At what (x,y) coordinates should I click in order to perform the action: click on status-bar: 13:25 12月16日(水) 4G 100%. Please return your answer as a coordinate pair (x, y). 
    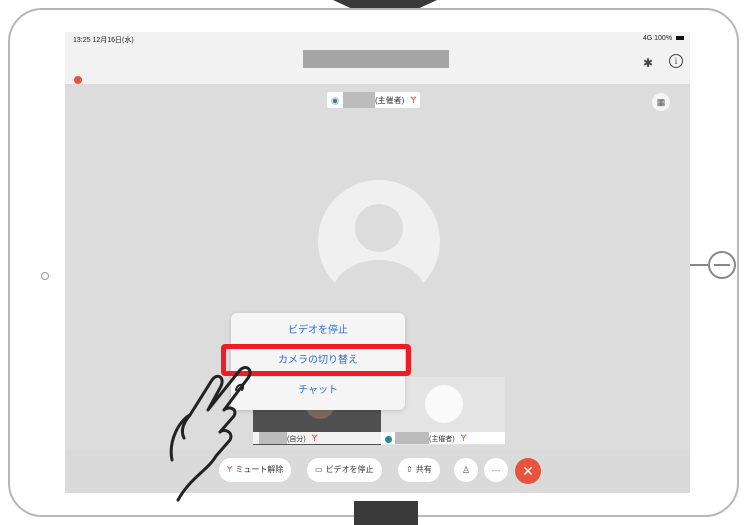
    Looking at the image, I should click on (377, 39).